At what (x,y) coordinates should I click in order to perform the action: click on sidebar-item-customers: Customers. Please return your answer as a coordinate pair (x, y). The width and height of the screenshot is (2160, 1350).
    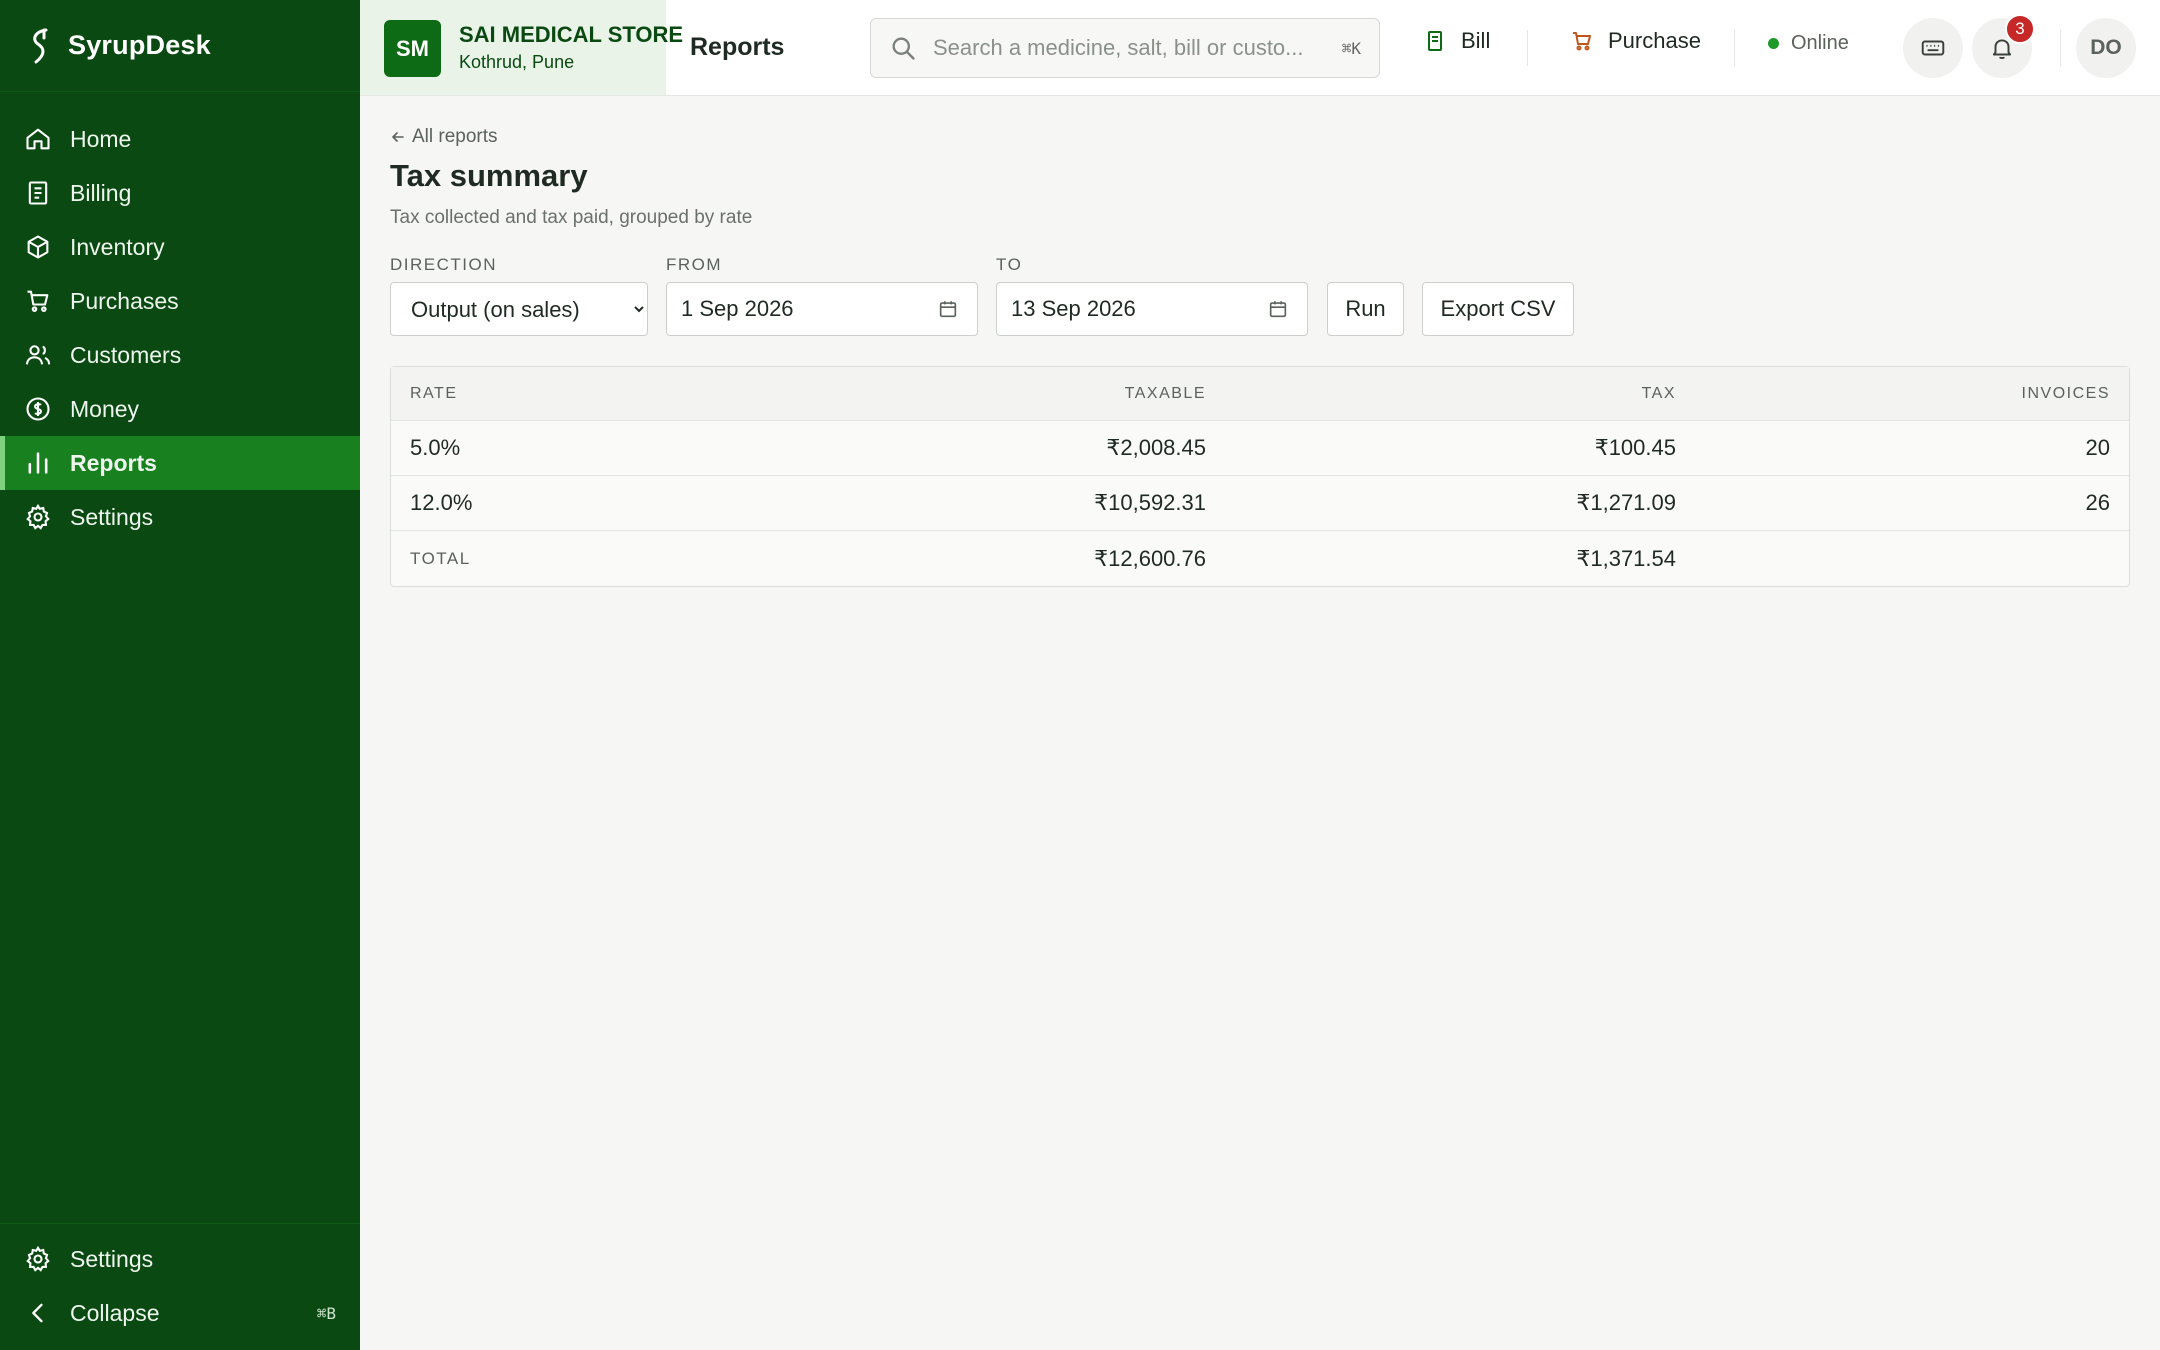
    Looking at the image, I should click on (180, 355).